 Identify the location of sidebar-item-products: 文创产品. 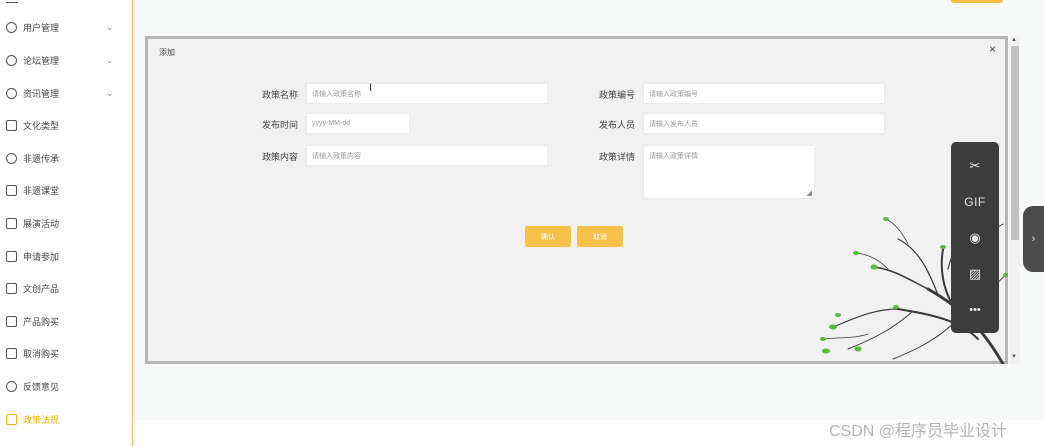
(66, 288).